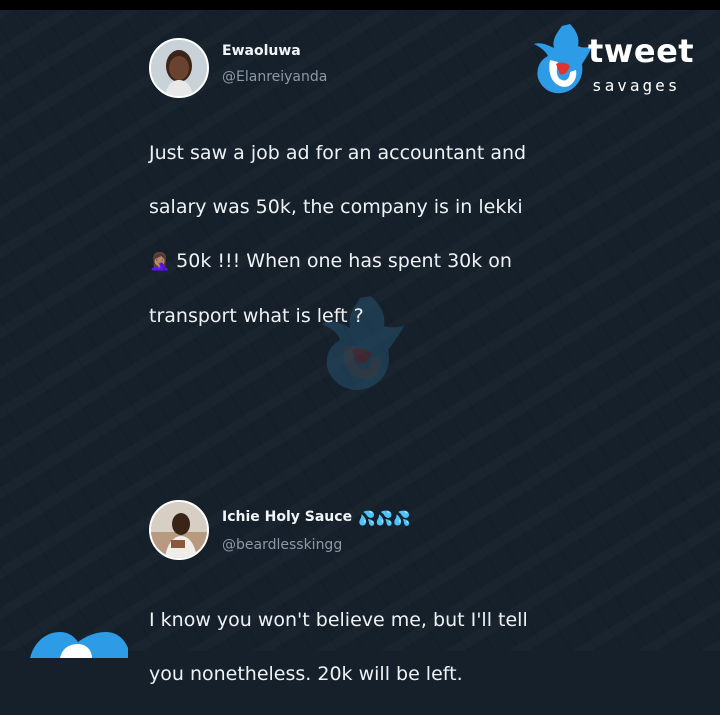 Image resolution: width=720 pixels, height=715 pixels. What do you see at coordinates (256, 316) in the screenshot?
I see `tweet-line: transport what is left ?` at bounding box center [256, 316].